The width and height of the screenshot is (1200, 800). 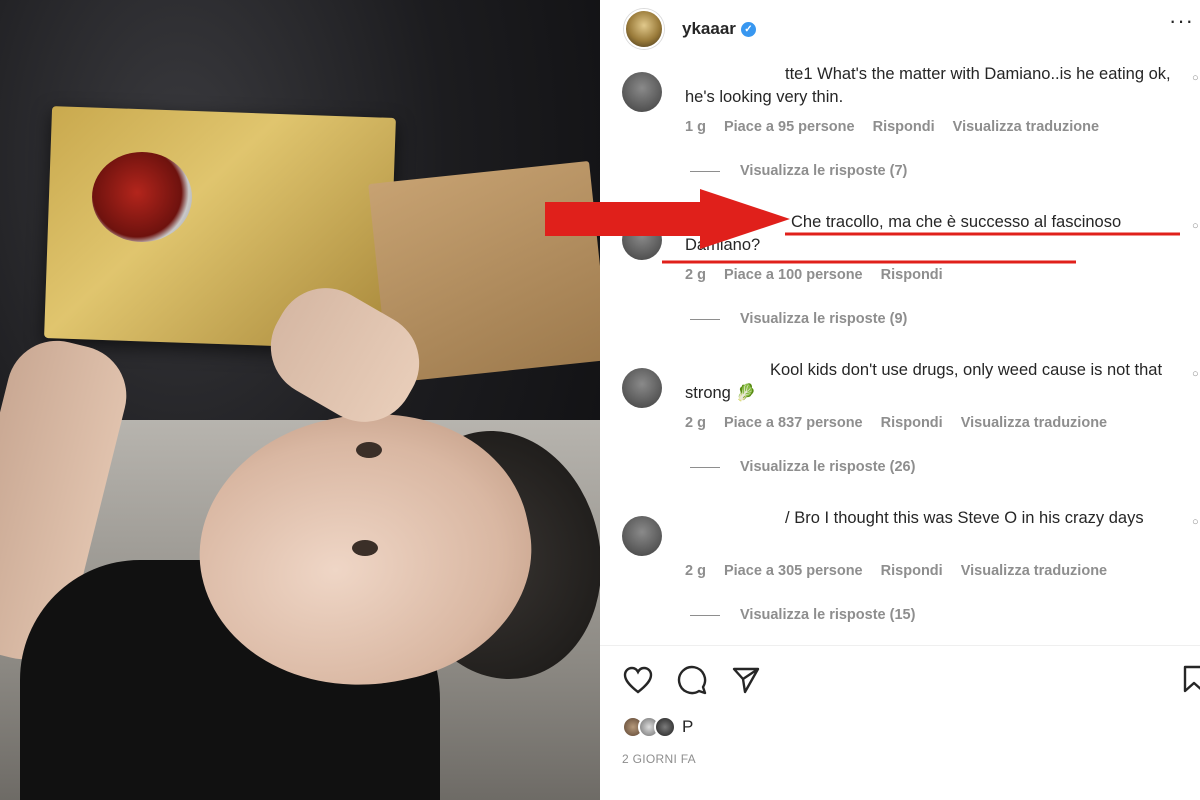 I want to click on view-replies-label: Visualizza le risposte (7), so click(x=823, y=171).